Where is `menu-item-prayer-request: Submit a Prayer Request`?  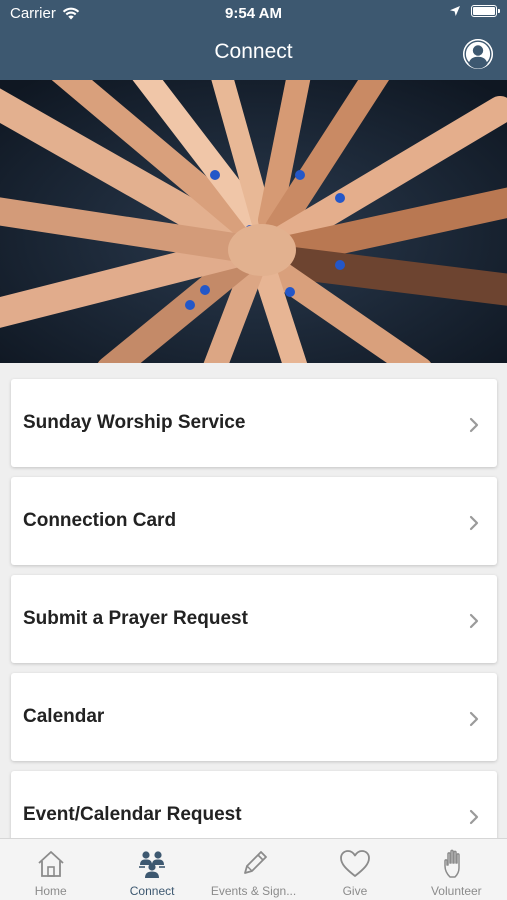 menu-item-prayer-request: Submit a Prayer Request is located at coordinates (254, 619).